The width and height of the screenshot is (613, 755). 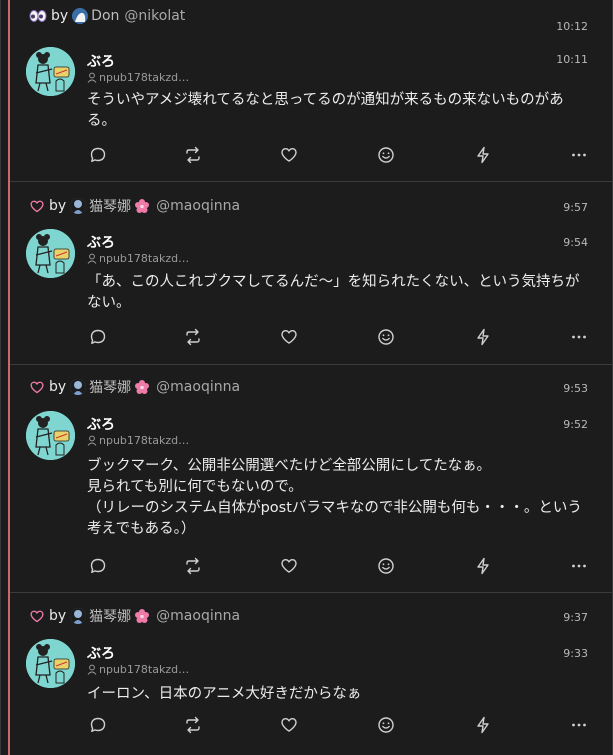 I want to click on reactor-name: Don, so click(x=105, y=16).